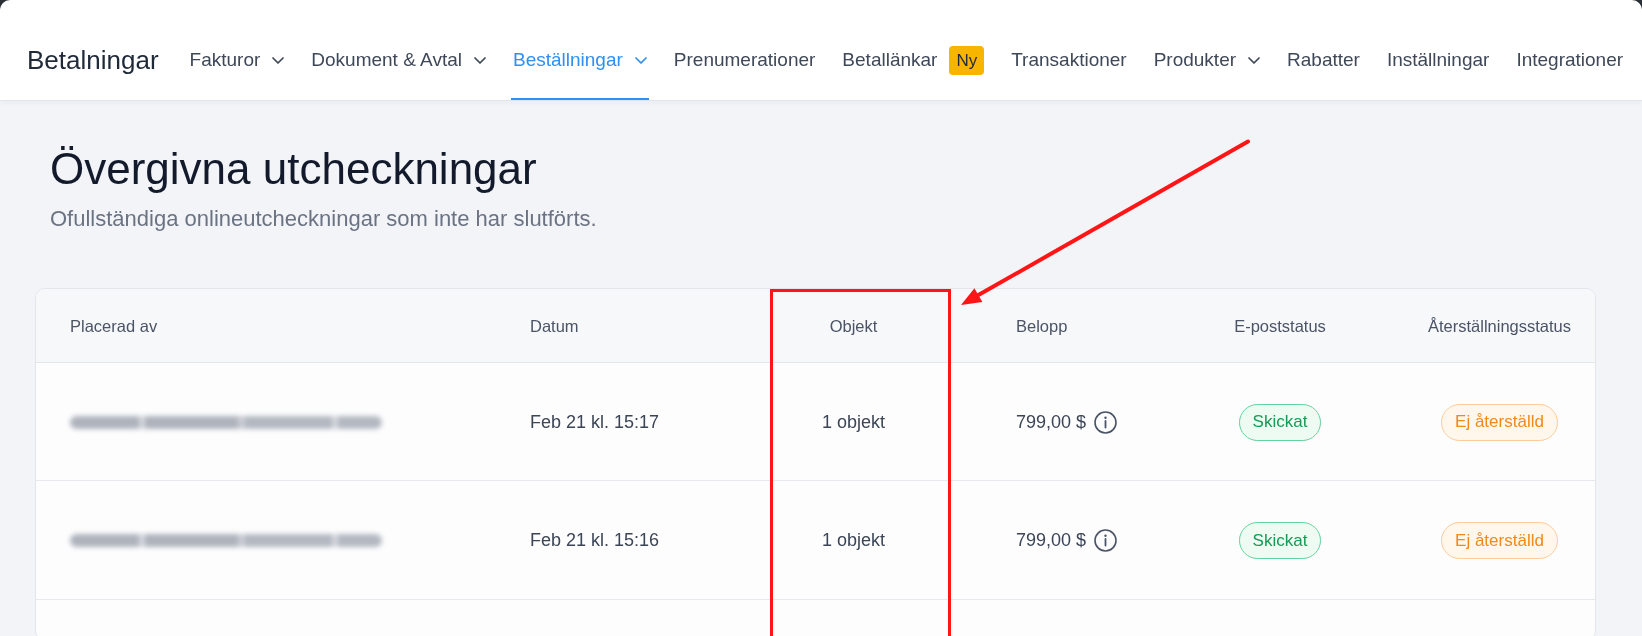 The image size is (1642, 636). Describe the element at coordinates (1570, 60) in the screenshot. I see `nav-tab: Integrationer` at that location.